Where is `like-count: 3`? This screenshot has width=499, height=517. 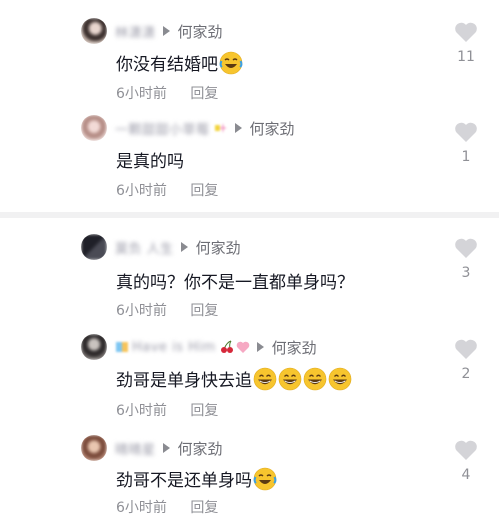
like-count: 3 is located at coordinates (466, 273).